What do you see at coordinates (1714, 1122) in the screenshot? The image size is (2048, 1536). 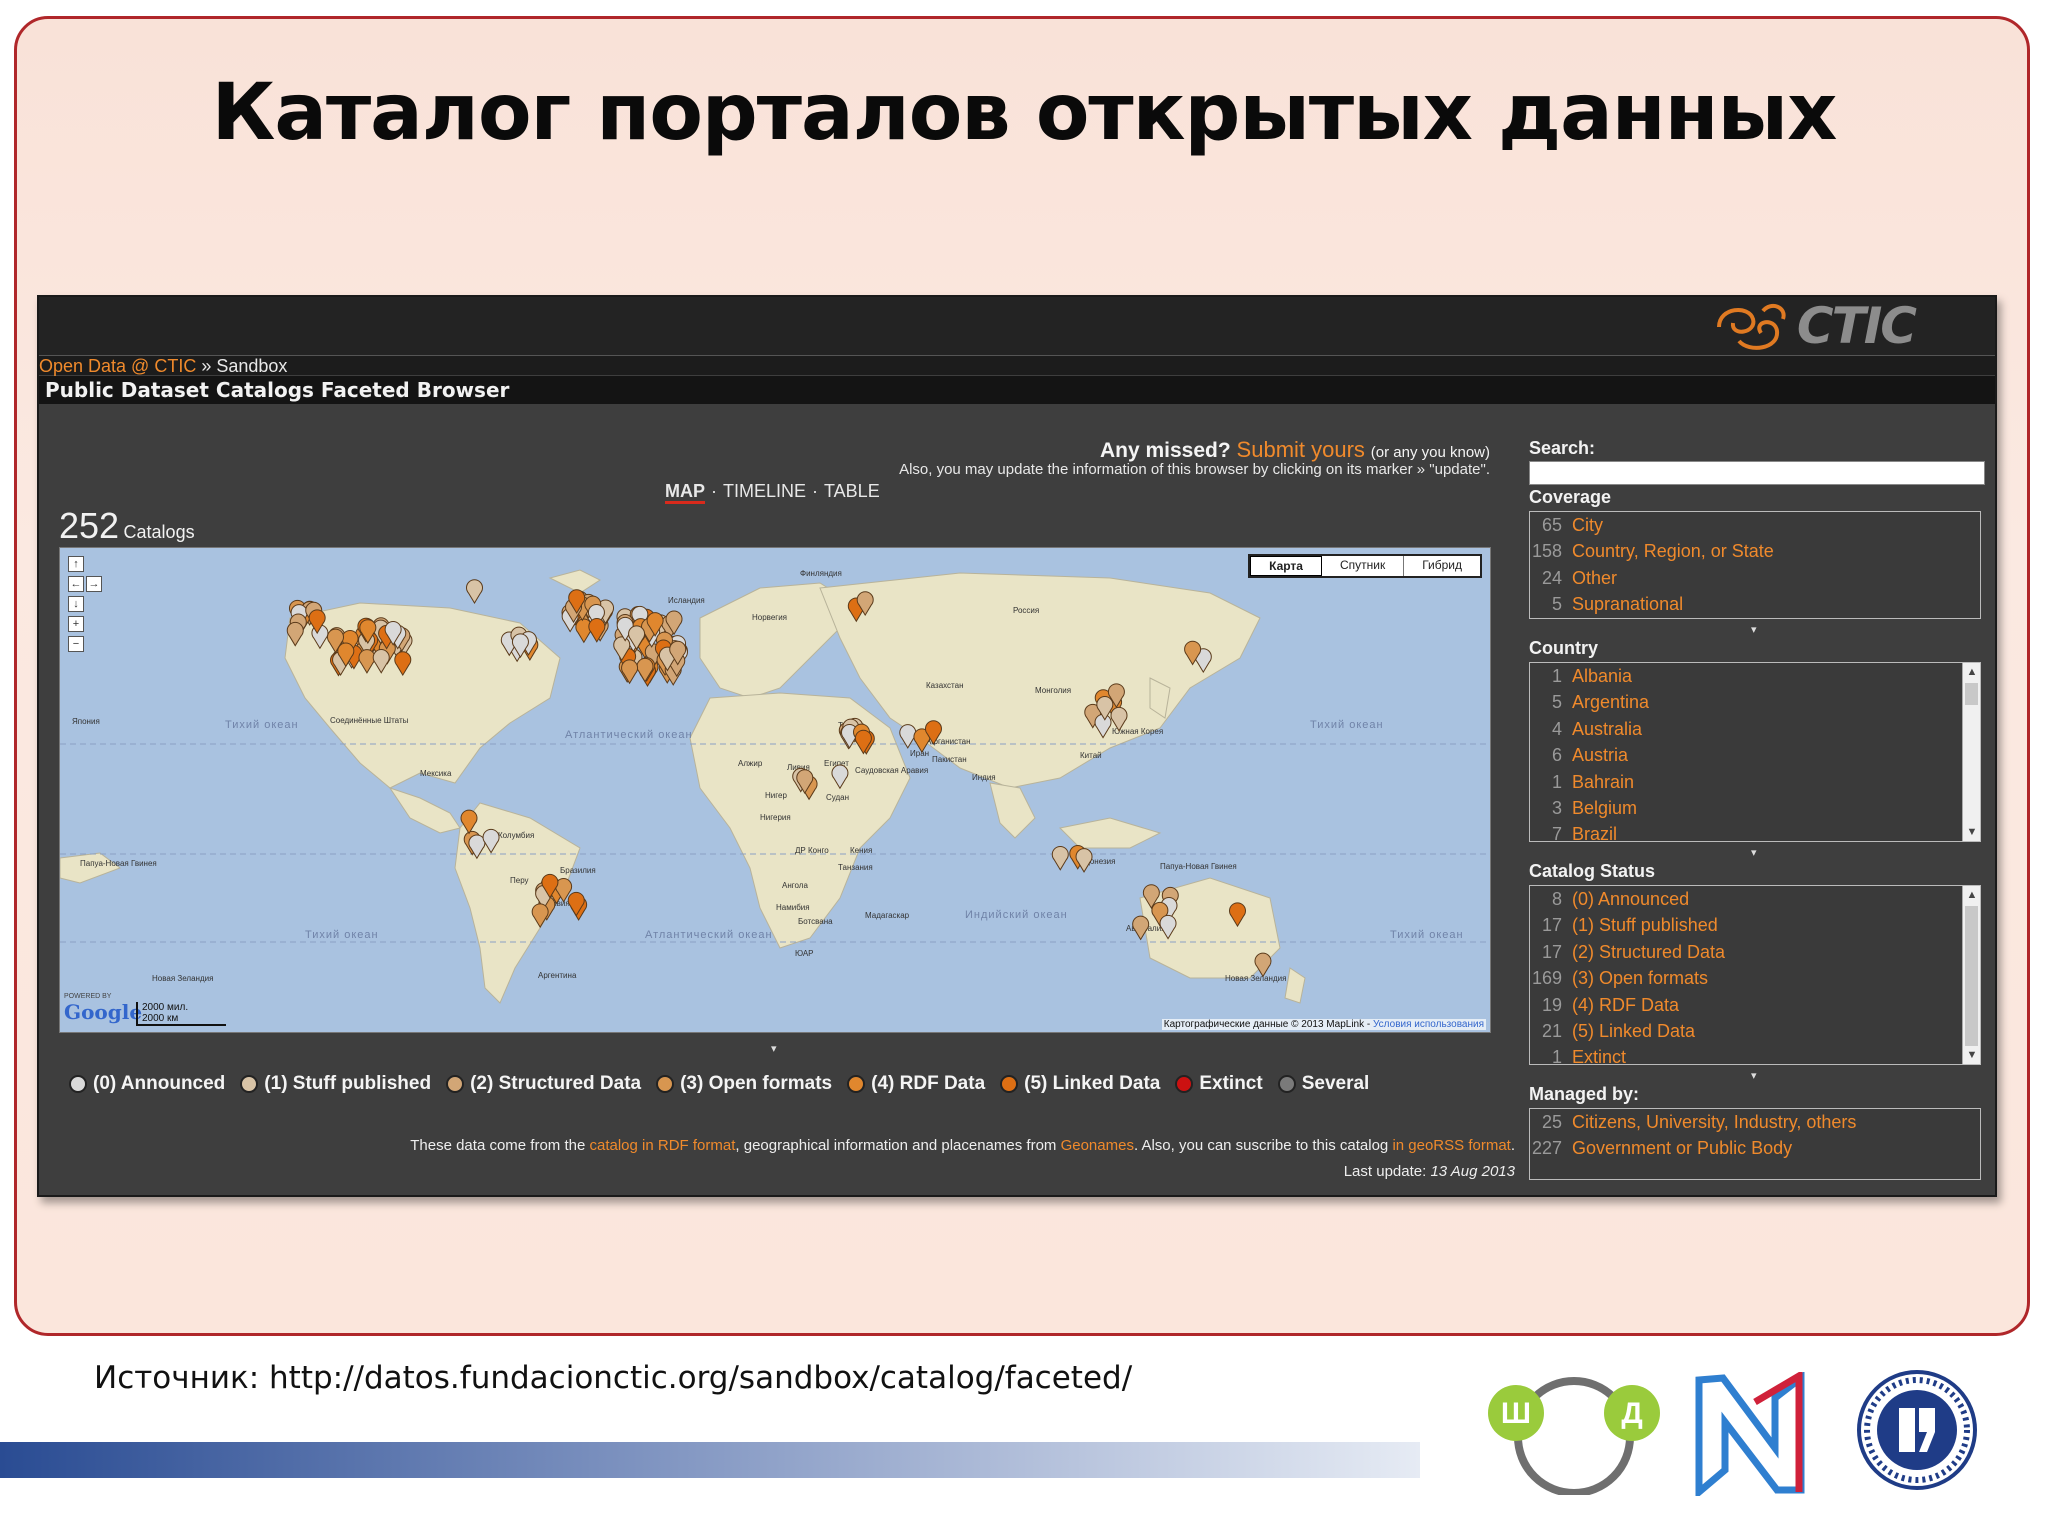 I see `facet-label: Citizens, University, Industry, others` at bounding box center [1714, 1122].